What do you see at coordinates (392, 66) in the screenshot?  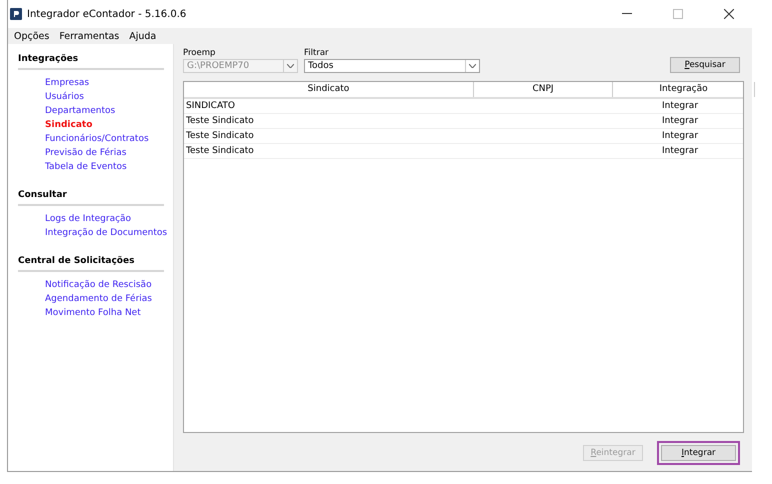 I see `filter-dropdown: Todos` at bounding box center [392, 66].